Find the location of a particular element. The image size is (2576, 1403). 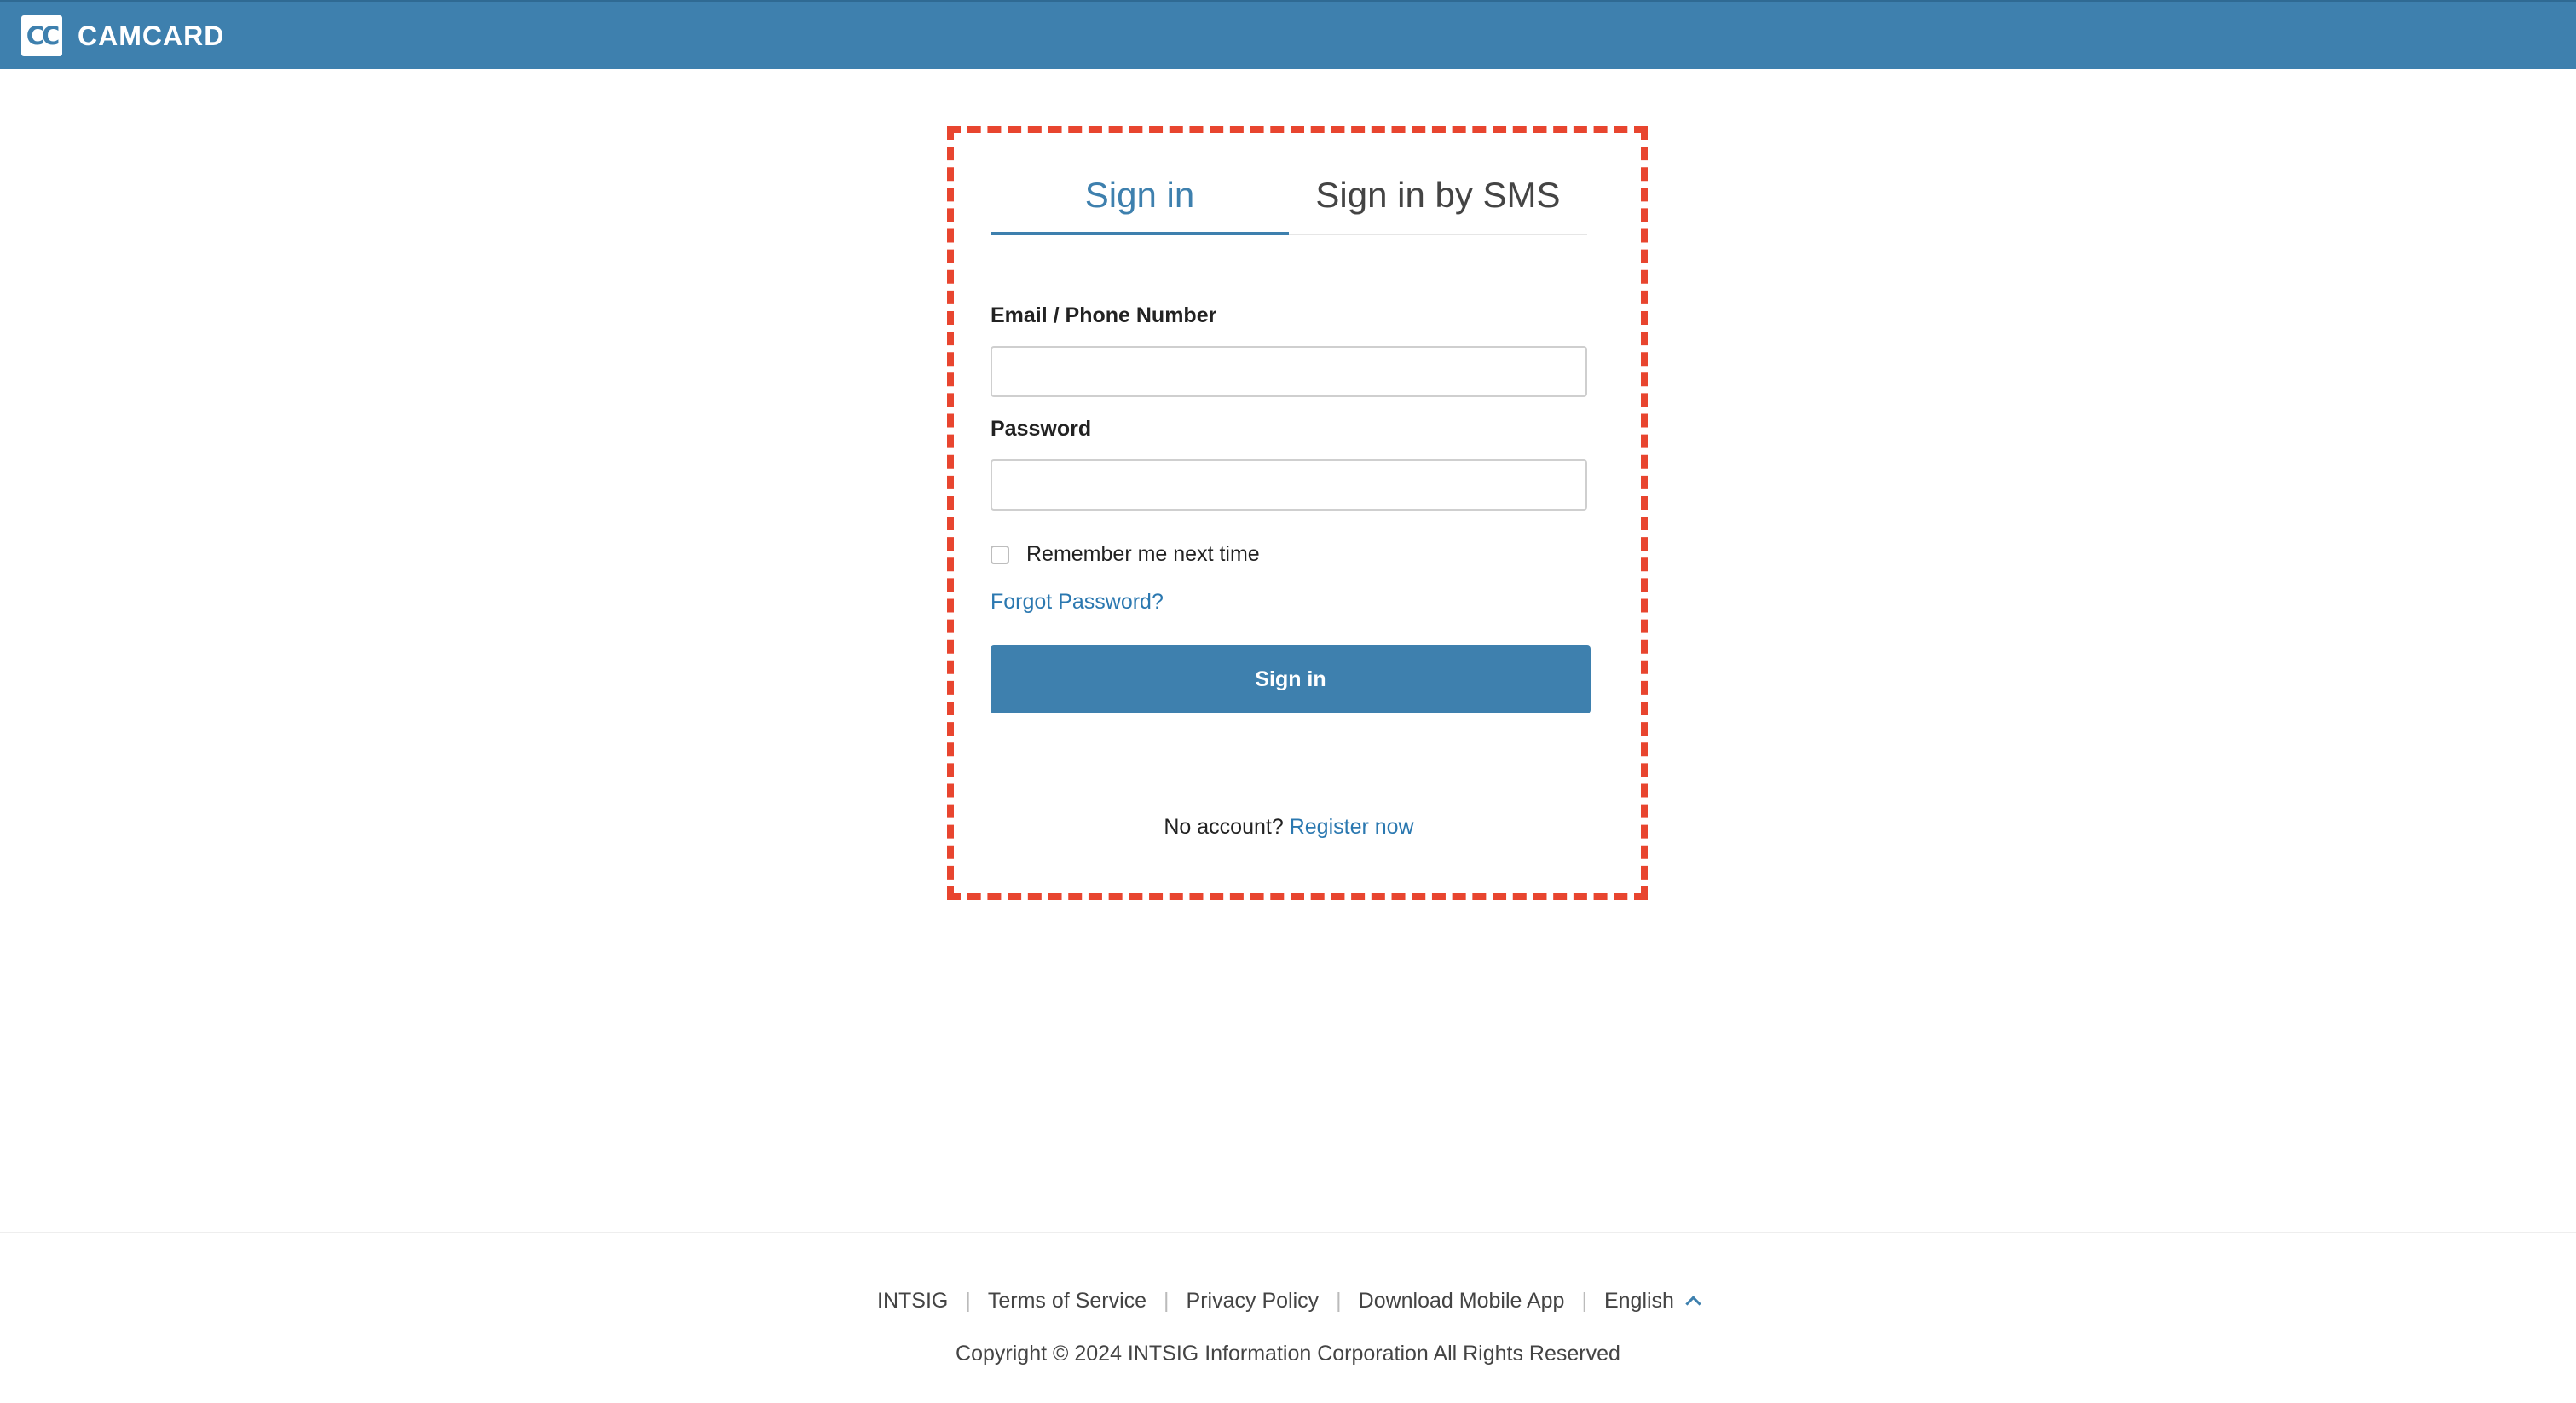

password-label: Password is located at coordinates (1041, 429).